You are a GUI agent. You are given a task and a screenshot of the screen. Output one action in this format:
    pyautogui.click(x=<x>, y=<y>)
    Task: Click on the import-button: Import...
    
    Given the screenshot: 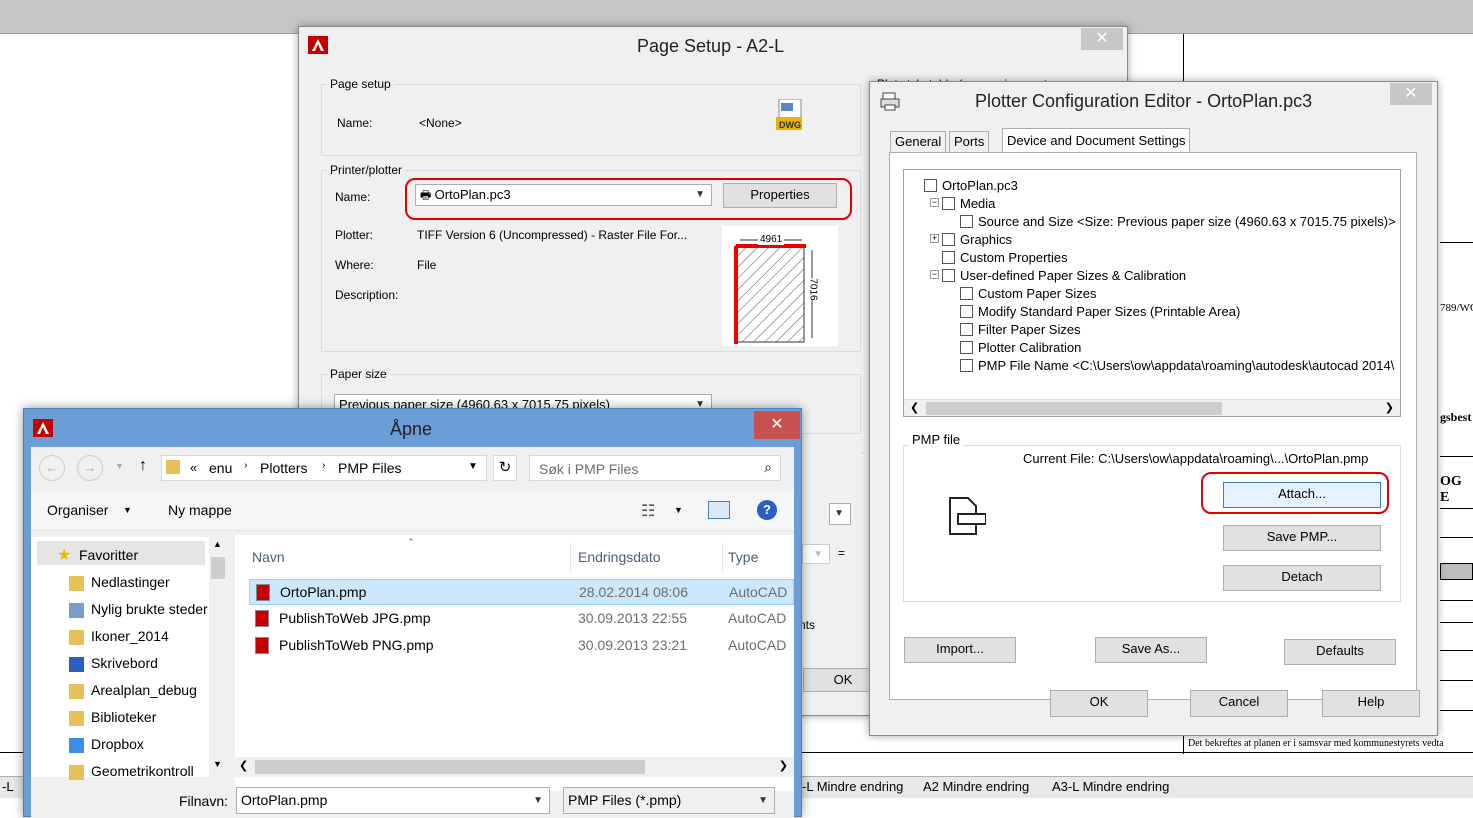 What is the action you would take?
    pyautogui.click(x=960, y=650)
    